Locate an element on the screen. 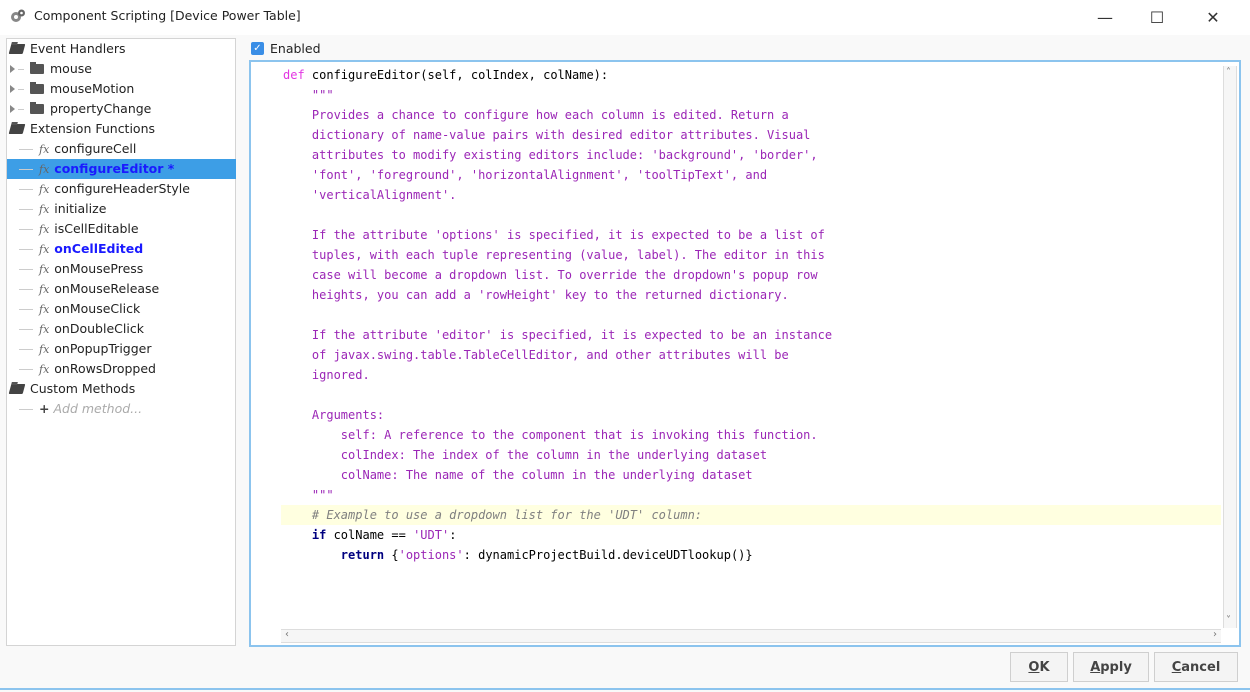 The image size is (1250, 692). tree-item-onPopupTrigger: fx onPopupTrigger is located at coordinates (79, 349).